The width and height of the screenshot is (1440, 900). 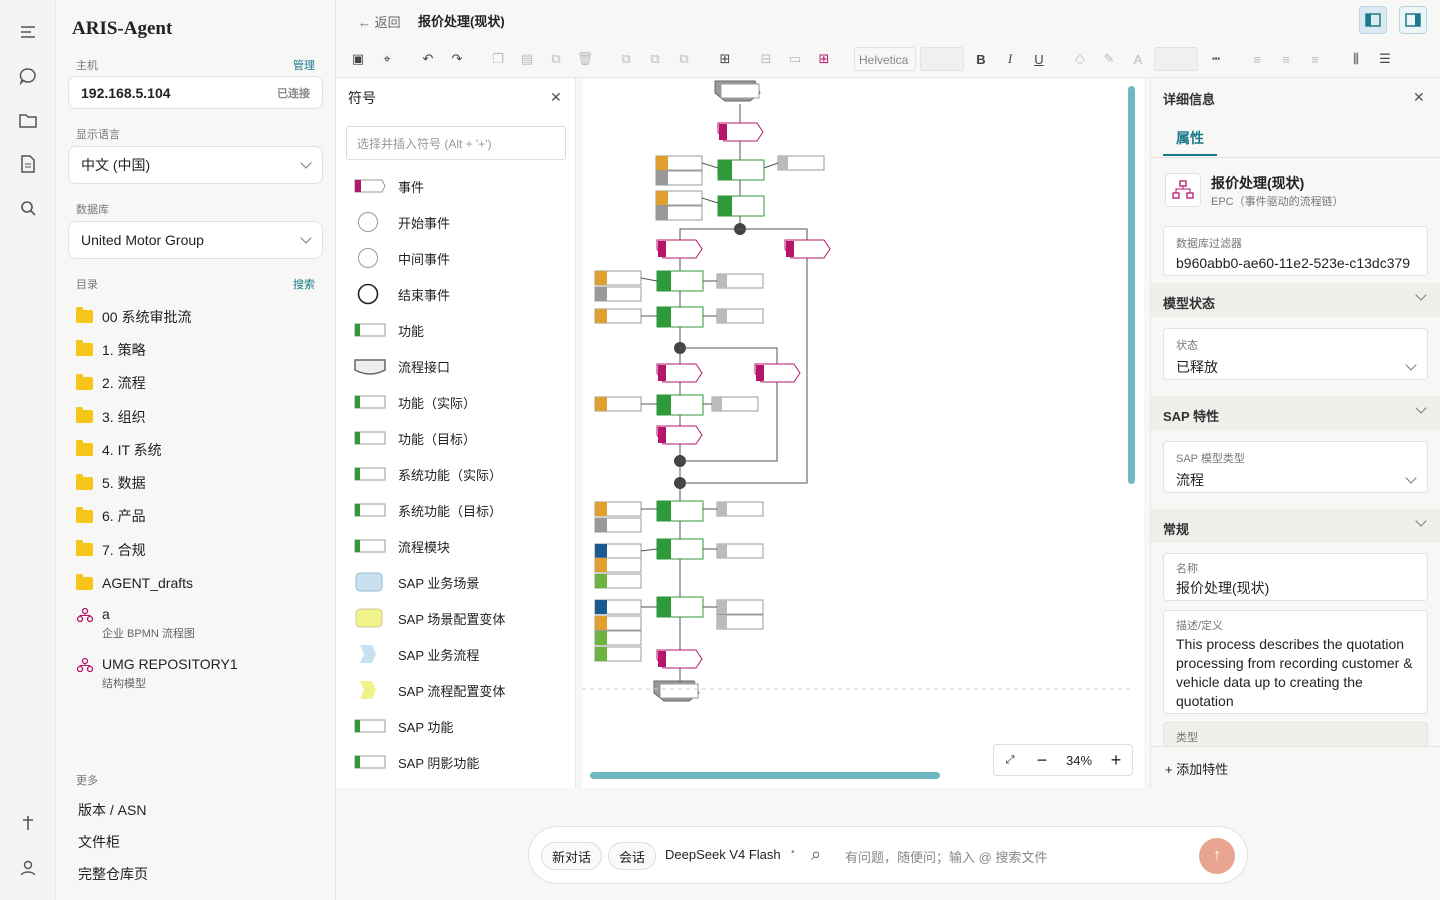 I want to click on underline-icon: U, so click(x=1039, y=59).